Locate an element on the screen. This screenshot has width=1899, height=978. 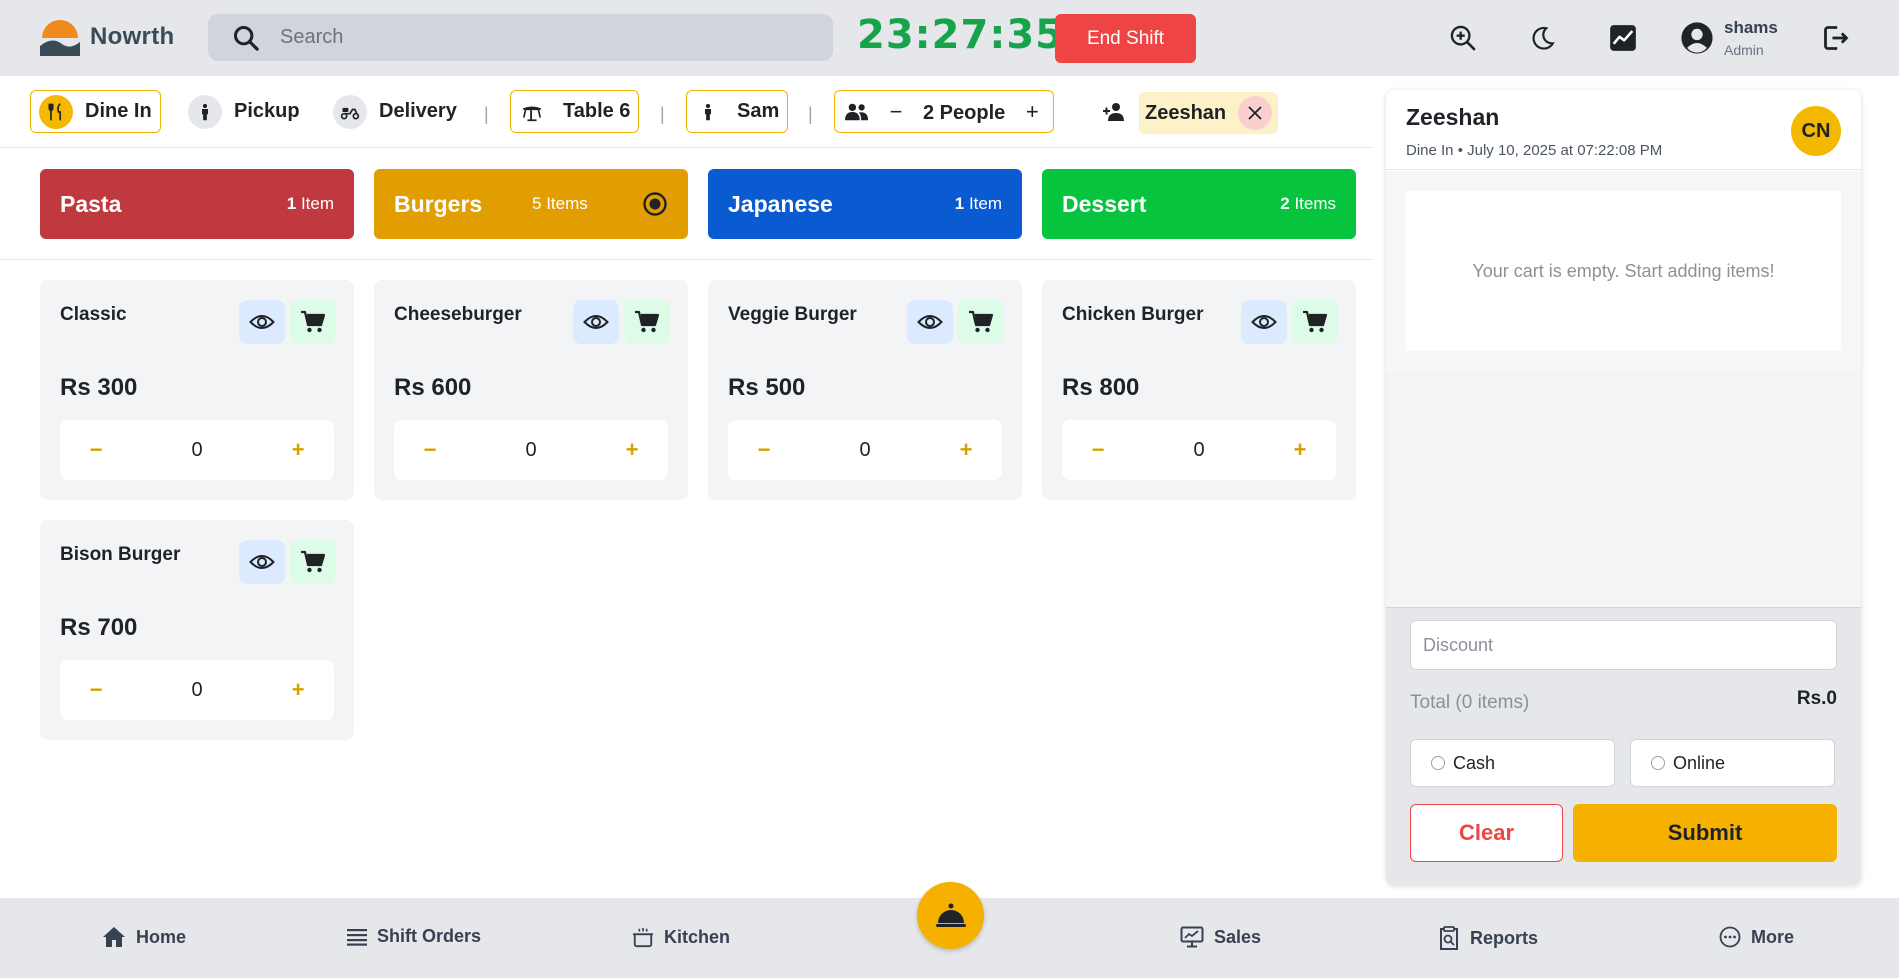
category-dessert: Dessert 2 Items is located at coordinates (1199, 204).